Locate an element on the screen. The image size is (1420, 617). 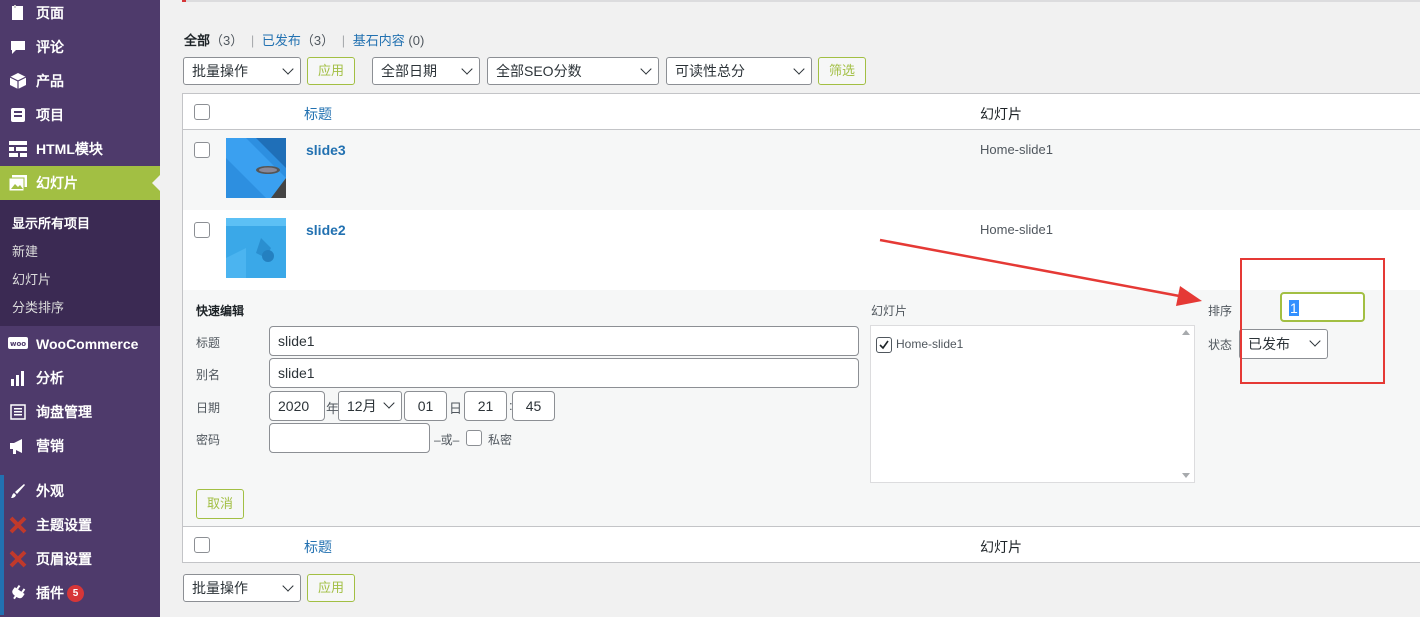
status-filter-links: 全部（3） | 已发布（3） | 基石内容 (0) is located at coordinates (304, 40).